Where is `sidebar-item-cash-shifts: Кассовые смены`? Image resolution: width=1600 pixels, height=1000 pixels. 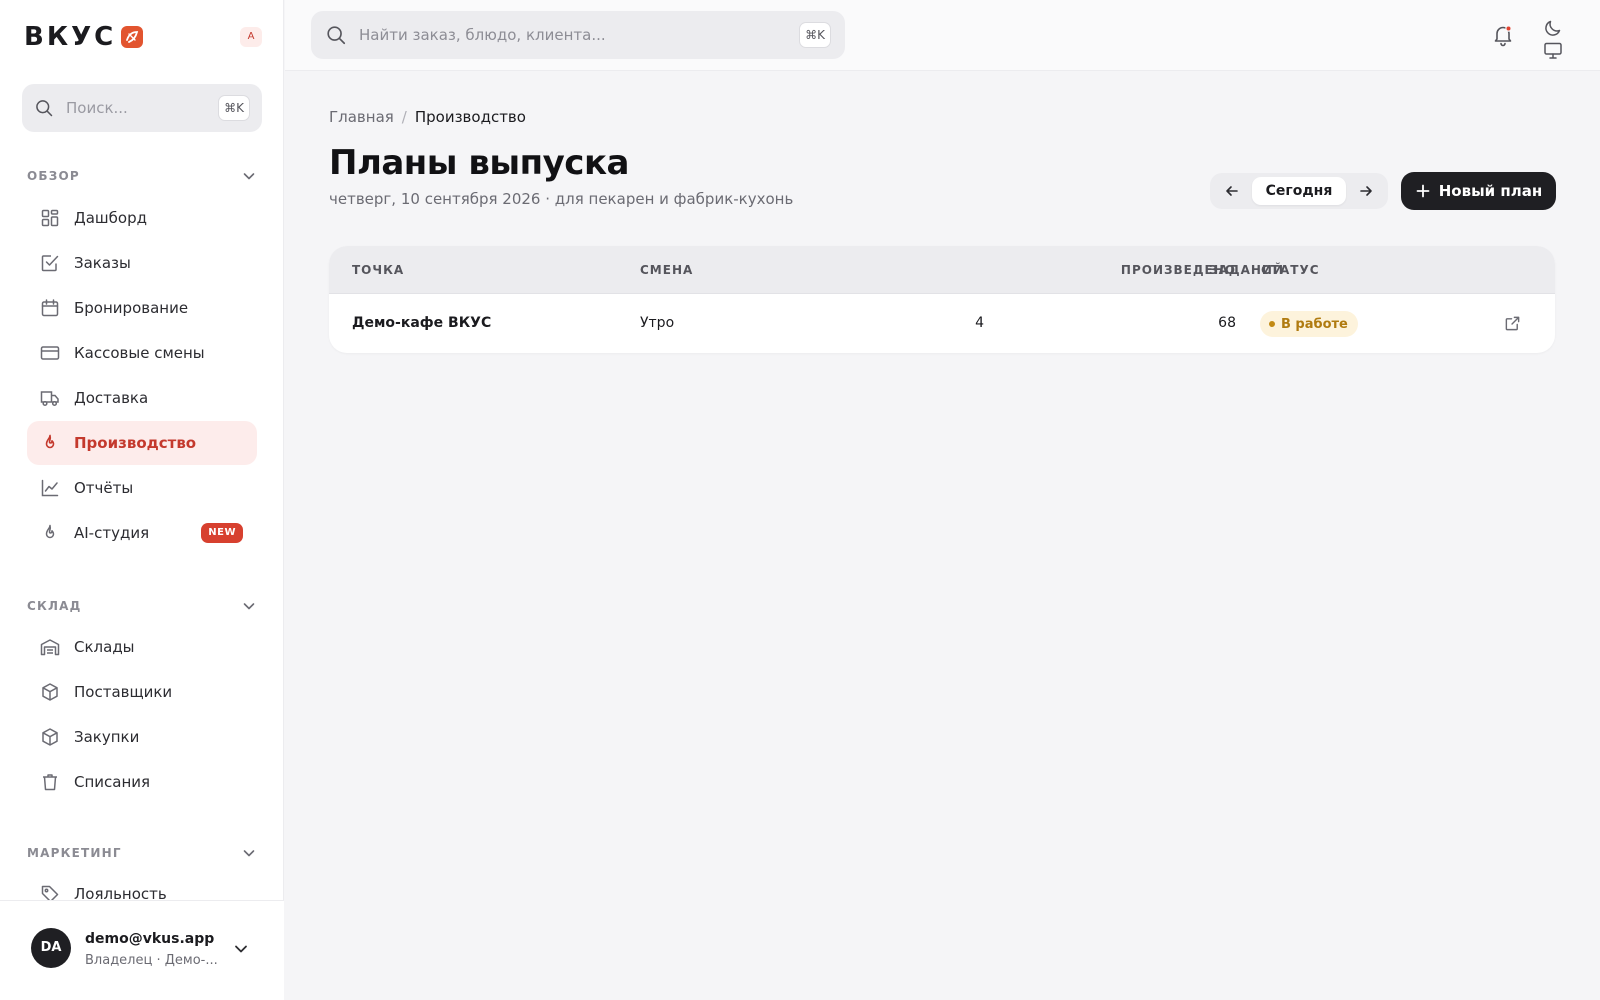 sidebar-item-cash-shifts: Кассовые смены is located at coordinates (142, 353).